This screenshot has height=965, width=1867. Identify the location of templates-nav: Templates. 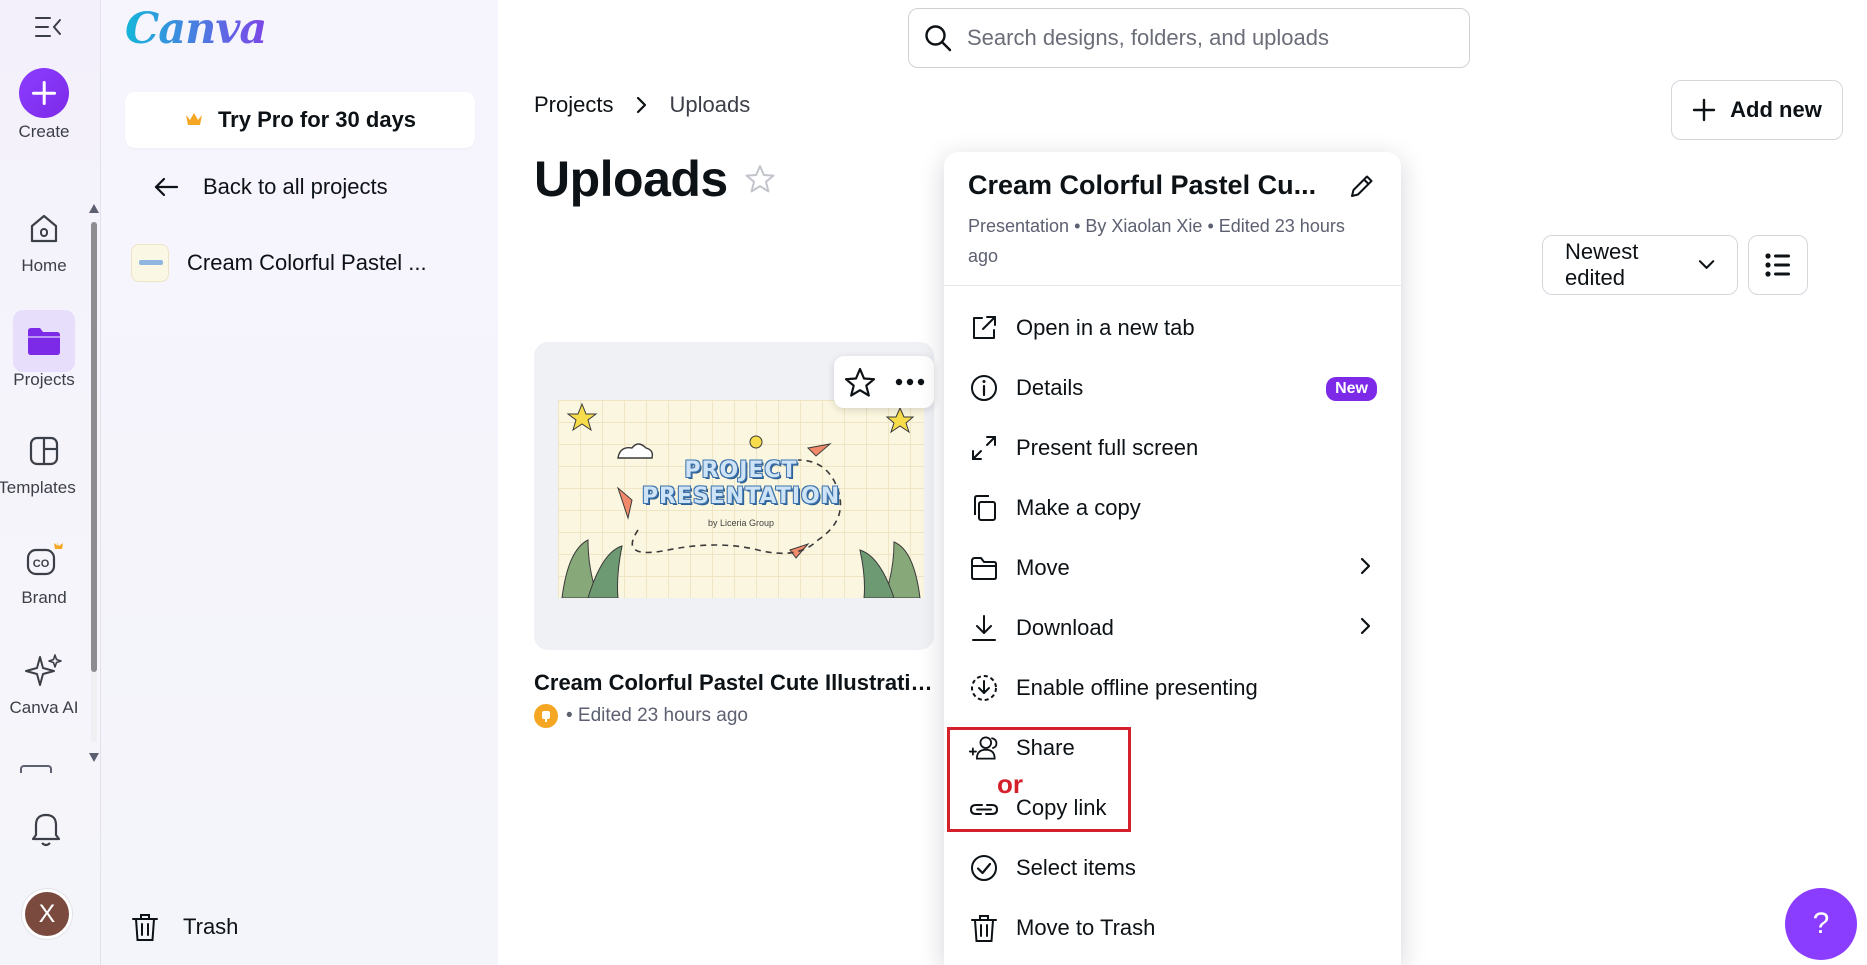
(44, 459).